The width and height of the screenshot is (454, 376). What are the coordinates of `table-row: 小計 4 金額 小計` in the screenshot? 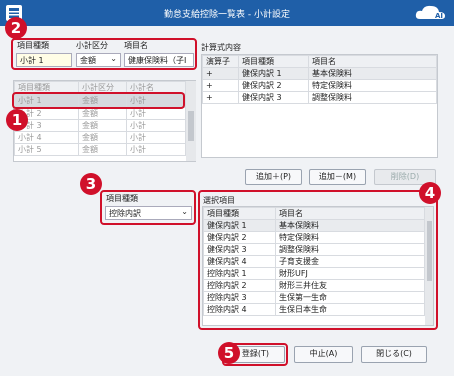 It's located at (100, 137).